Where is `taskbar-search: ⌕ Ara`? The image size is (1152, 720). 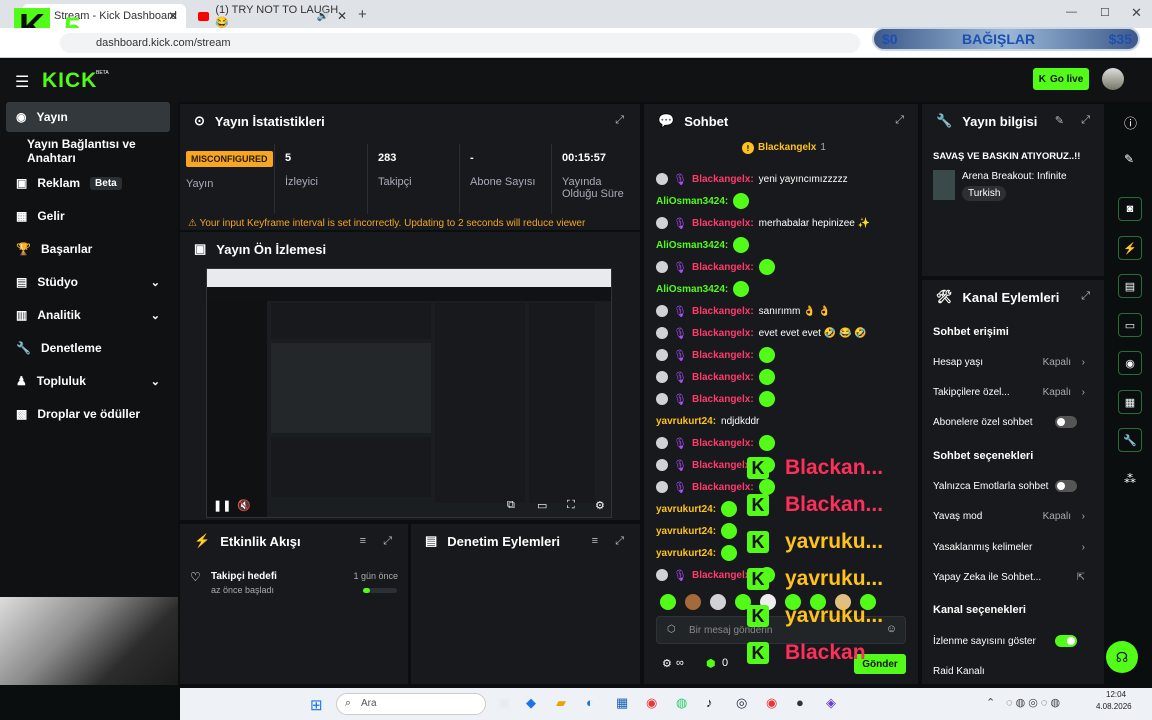 taskbar-search: ⌕ Ara is located at coordinates (411, 704).